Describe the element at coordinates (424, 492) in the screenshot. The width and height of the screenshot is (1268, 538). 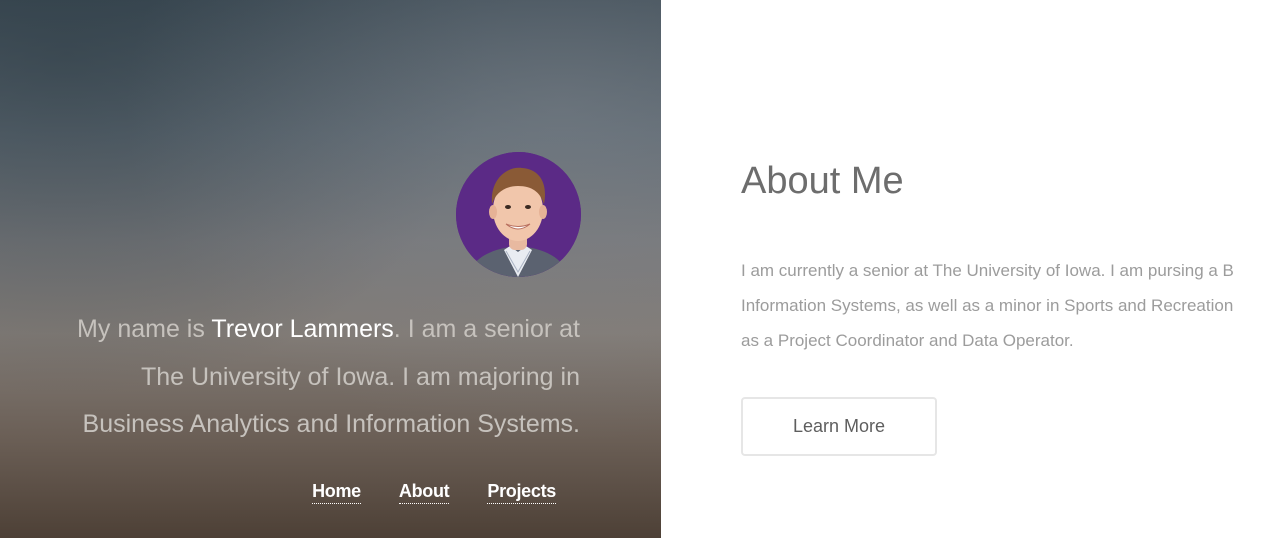
I see `nav-about-link: About` at that location.